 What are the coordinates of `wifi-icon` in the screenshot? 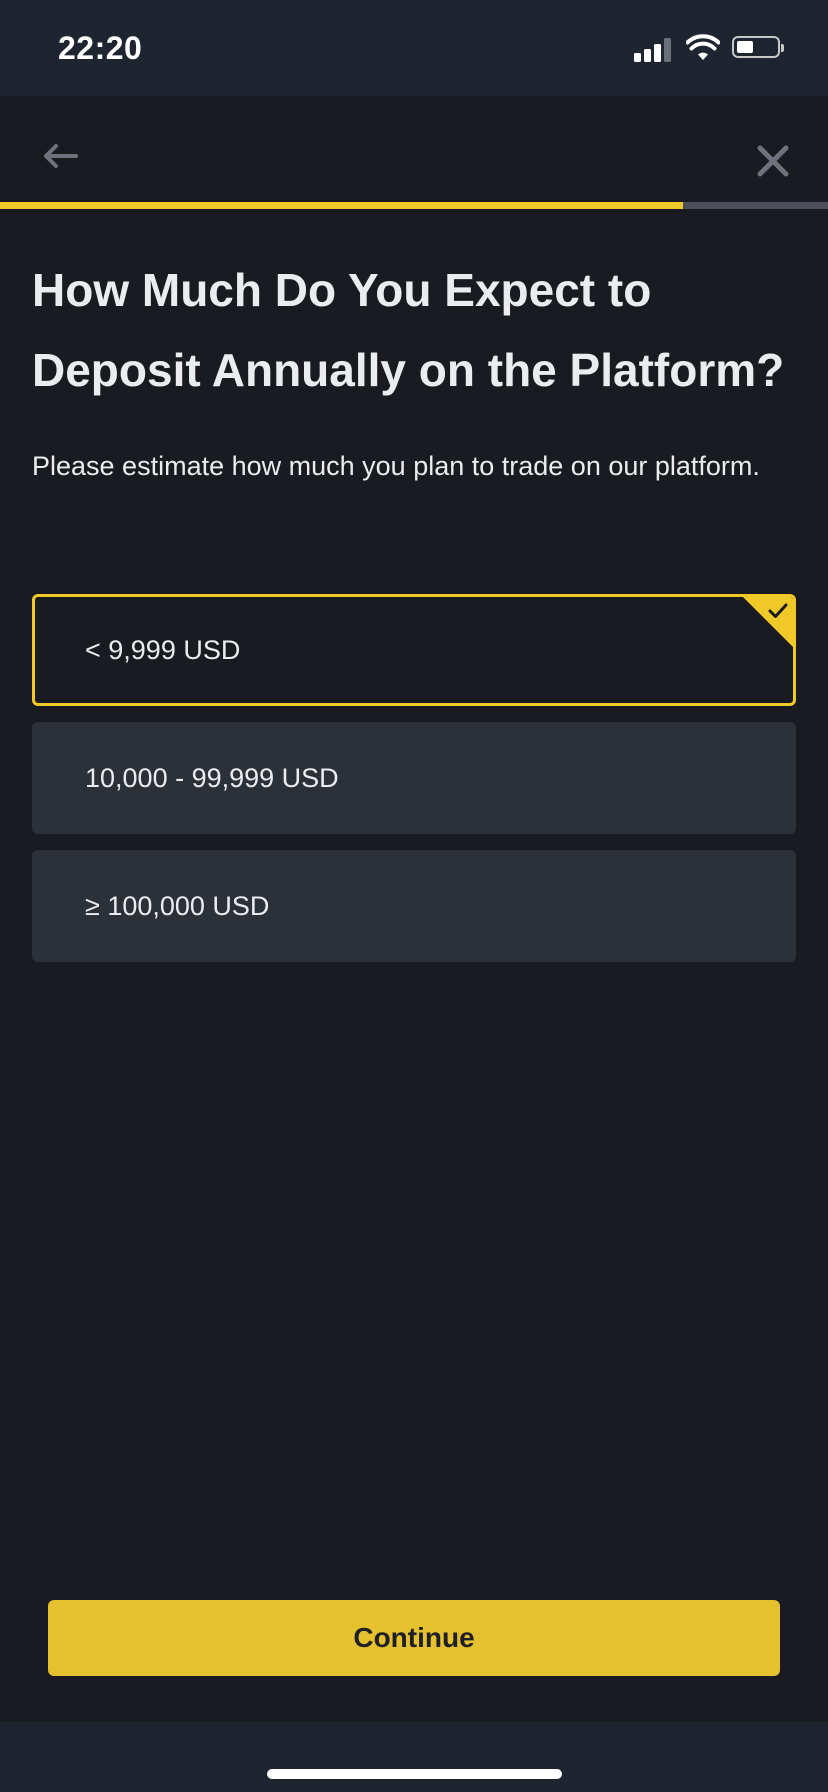 It's located at (703, 47).